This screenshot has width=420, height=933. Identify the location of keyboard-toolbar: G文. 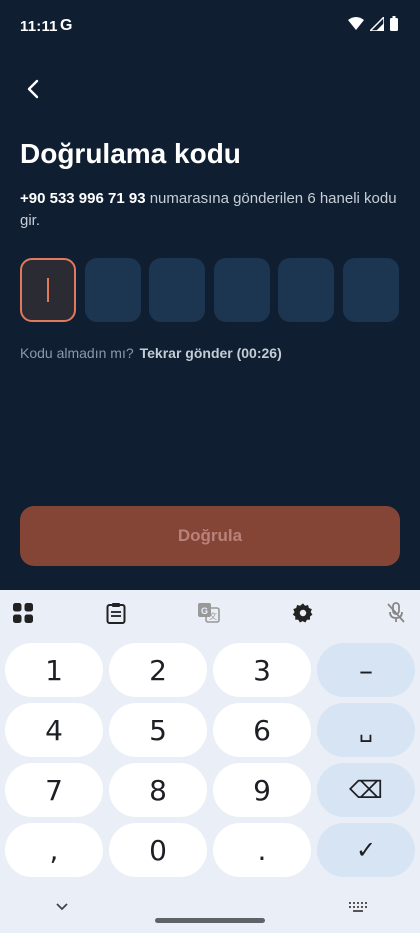
(210, 612).